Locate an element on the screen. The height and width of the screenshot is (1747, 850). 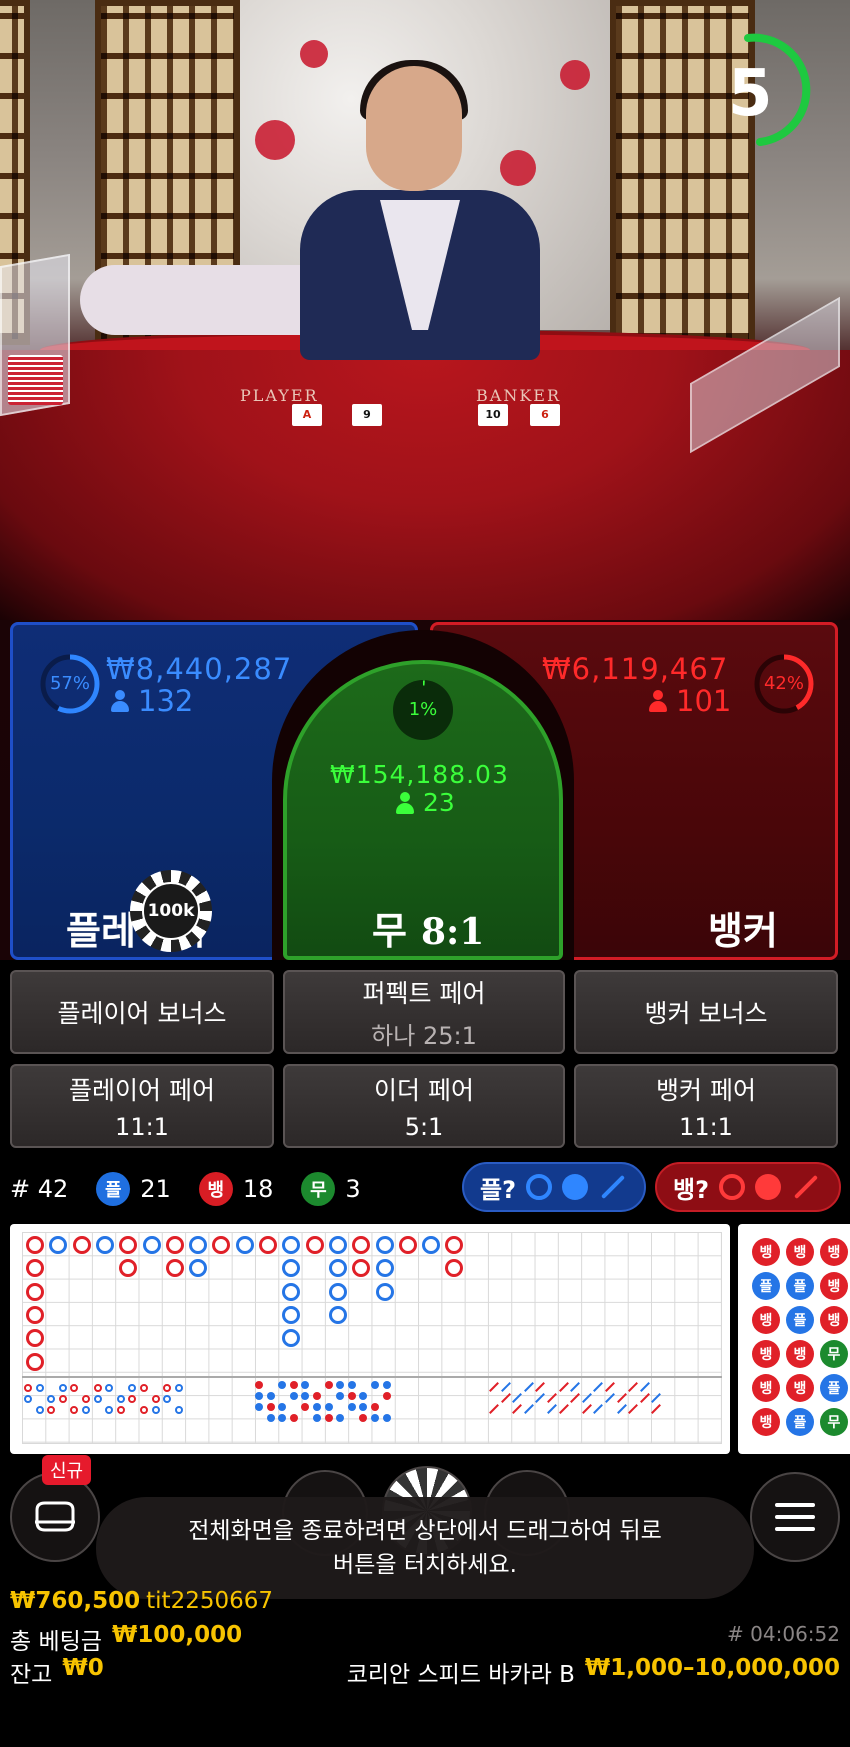
table-icon is located at coordinates (55, 1516).